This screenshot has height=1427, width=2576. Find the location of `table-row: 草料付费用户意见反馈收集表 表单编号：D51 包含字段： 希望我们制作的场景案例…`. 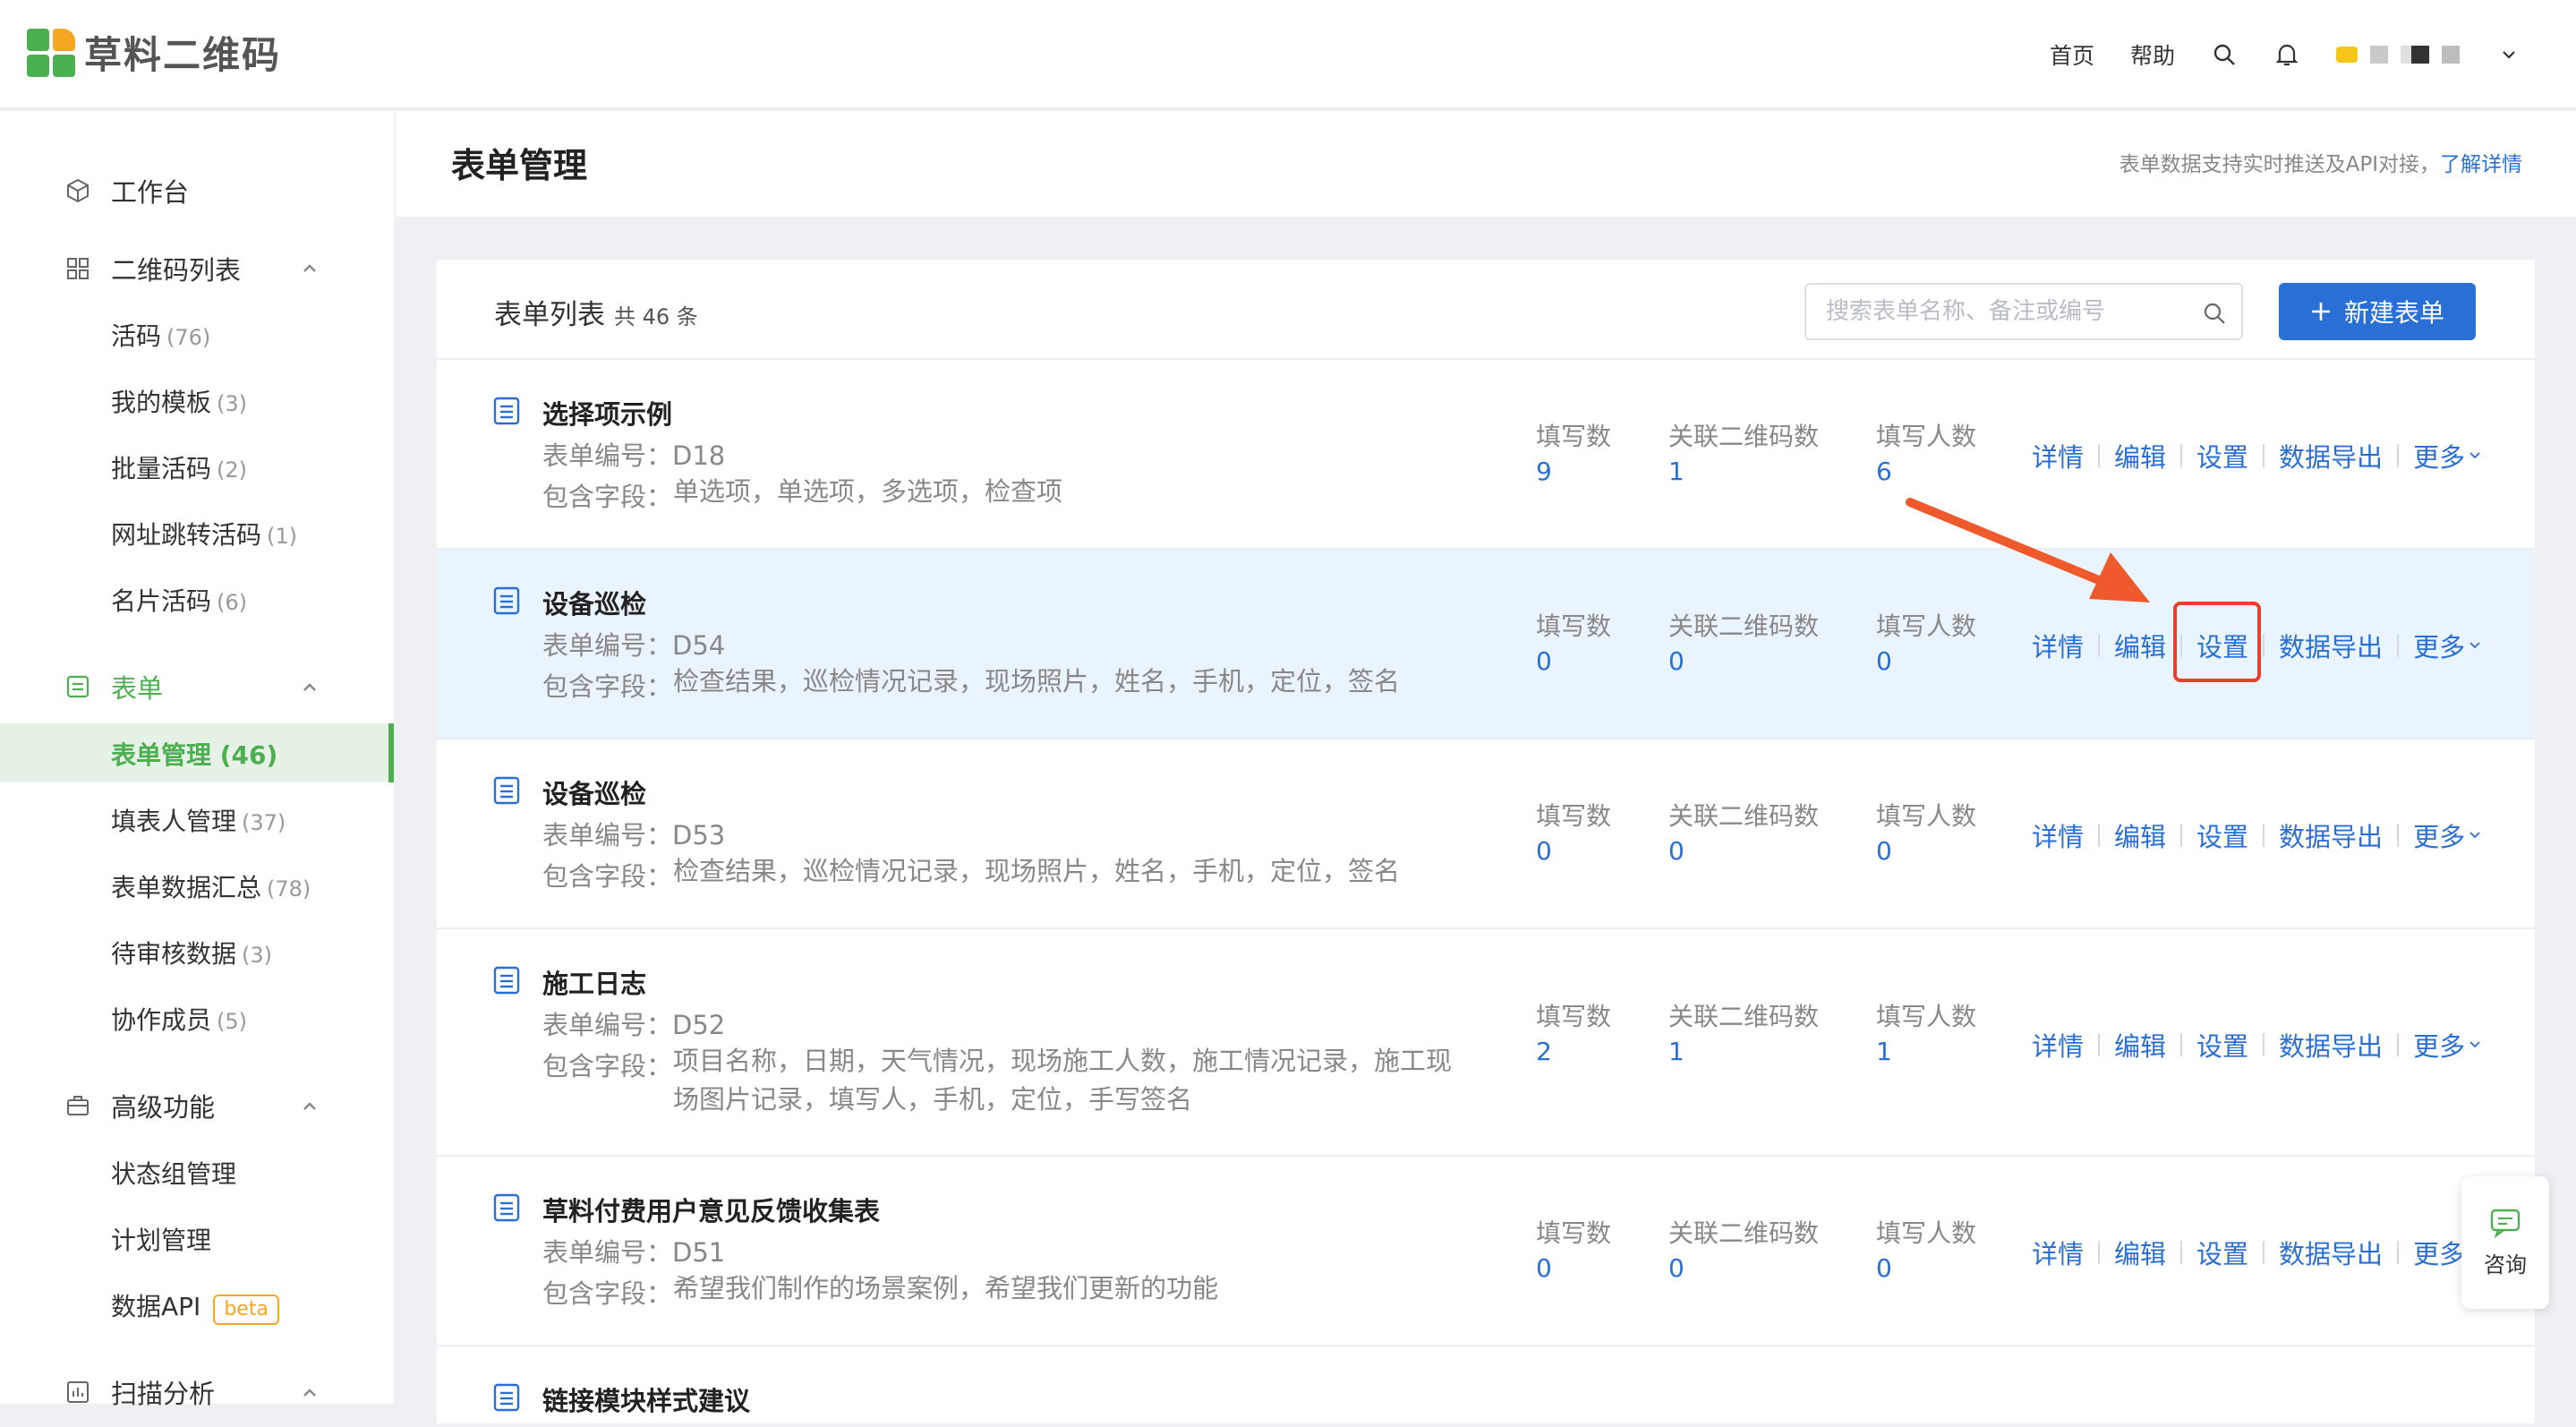

table-row: 草料付费用户意见反馈收集表 表单编号：D51 包含字段： 希望我们制作的场景案例… is located at coordinates (1486, 1252).